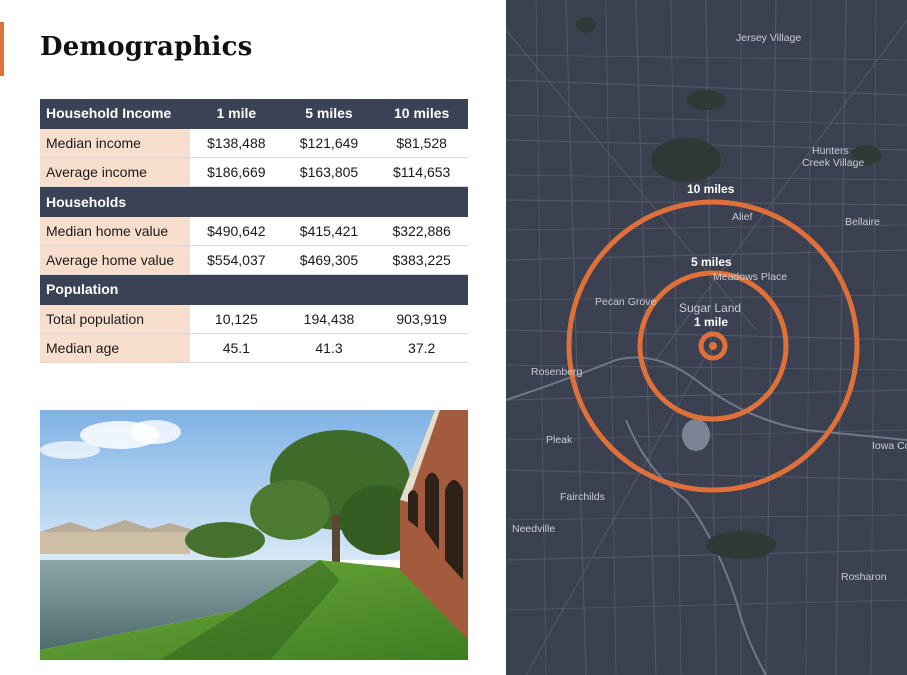  What do you see at coordinates (864, 577) in the screenshot?
I see `map-label-rosharon: Rosharon` at bounding box center [864, 577].